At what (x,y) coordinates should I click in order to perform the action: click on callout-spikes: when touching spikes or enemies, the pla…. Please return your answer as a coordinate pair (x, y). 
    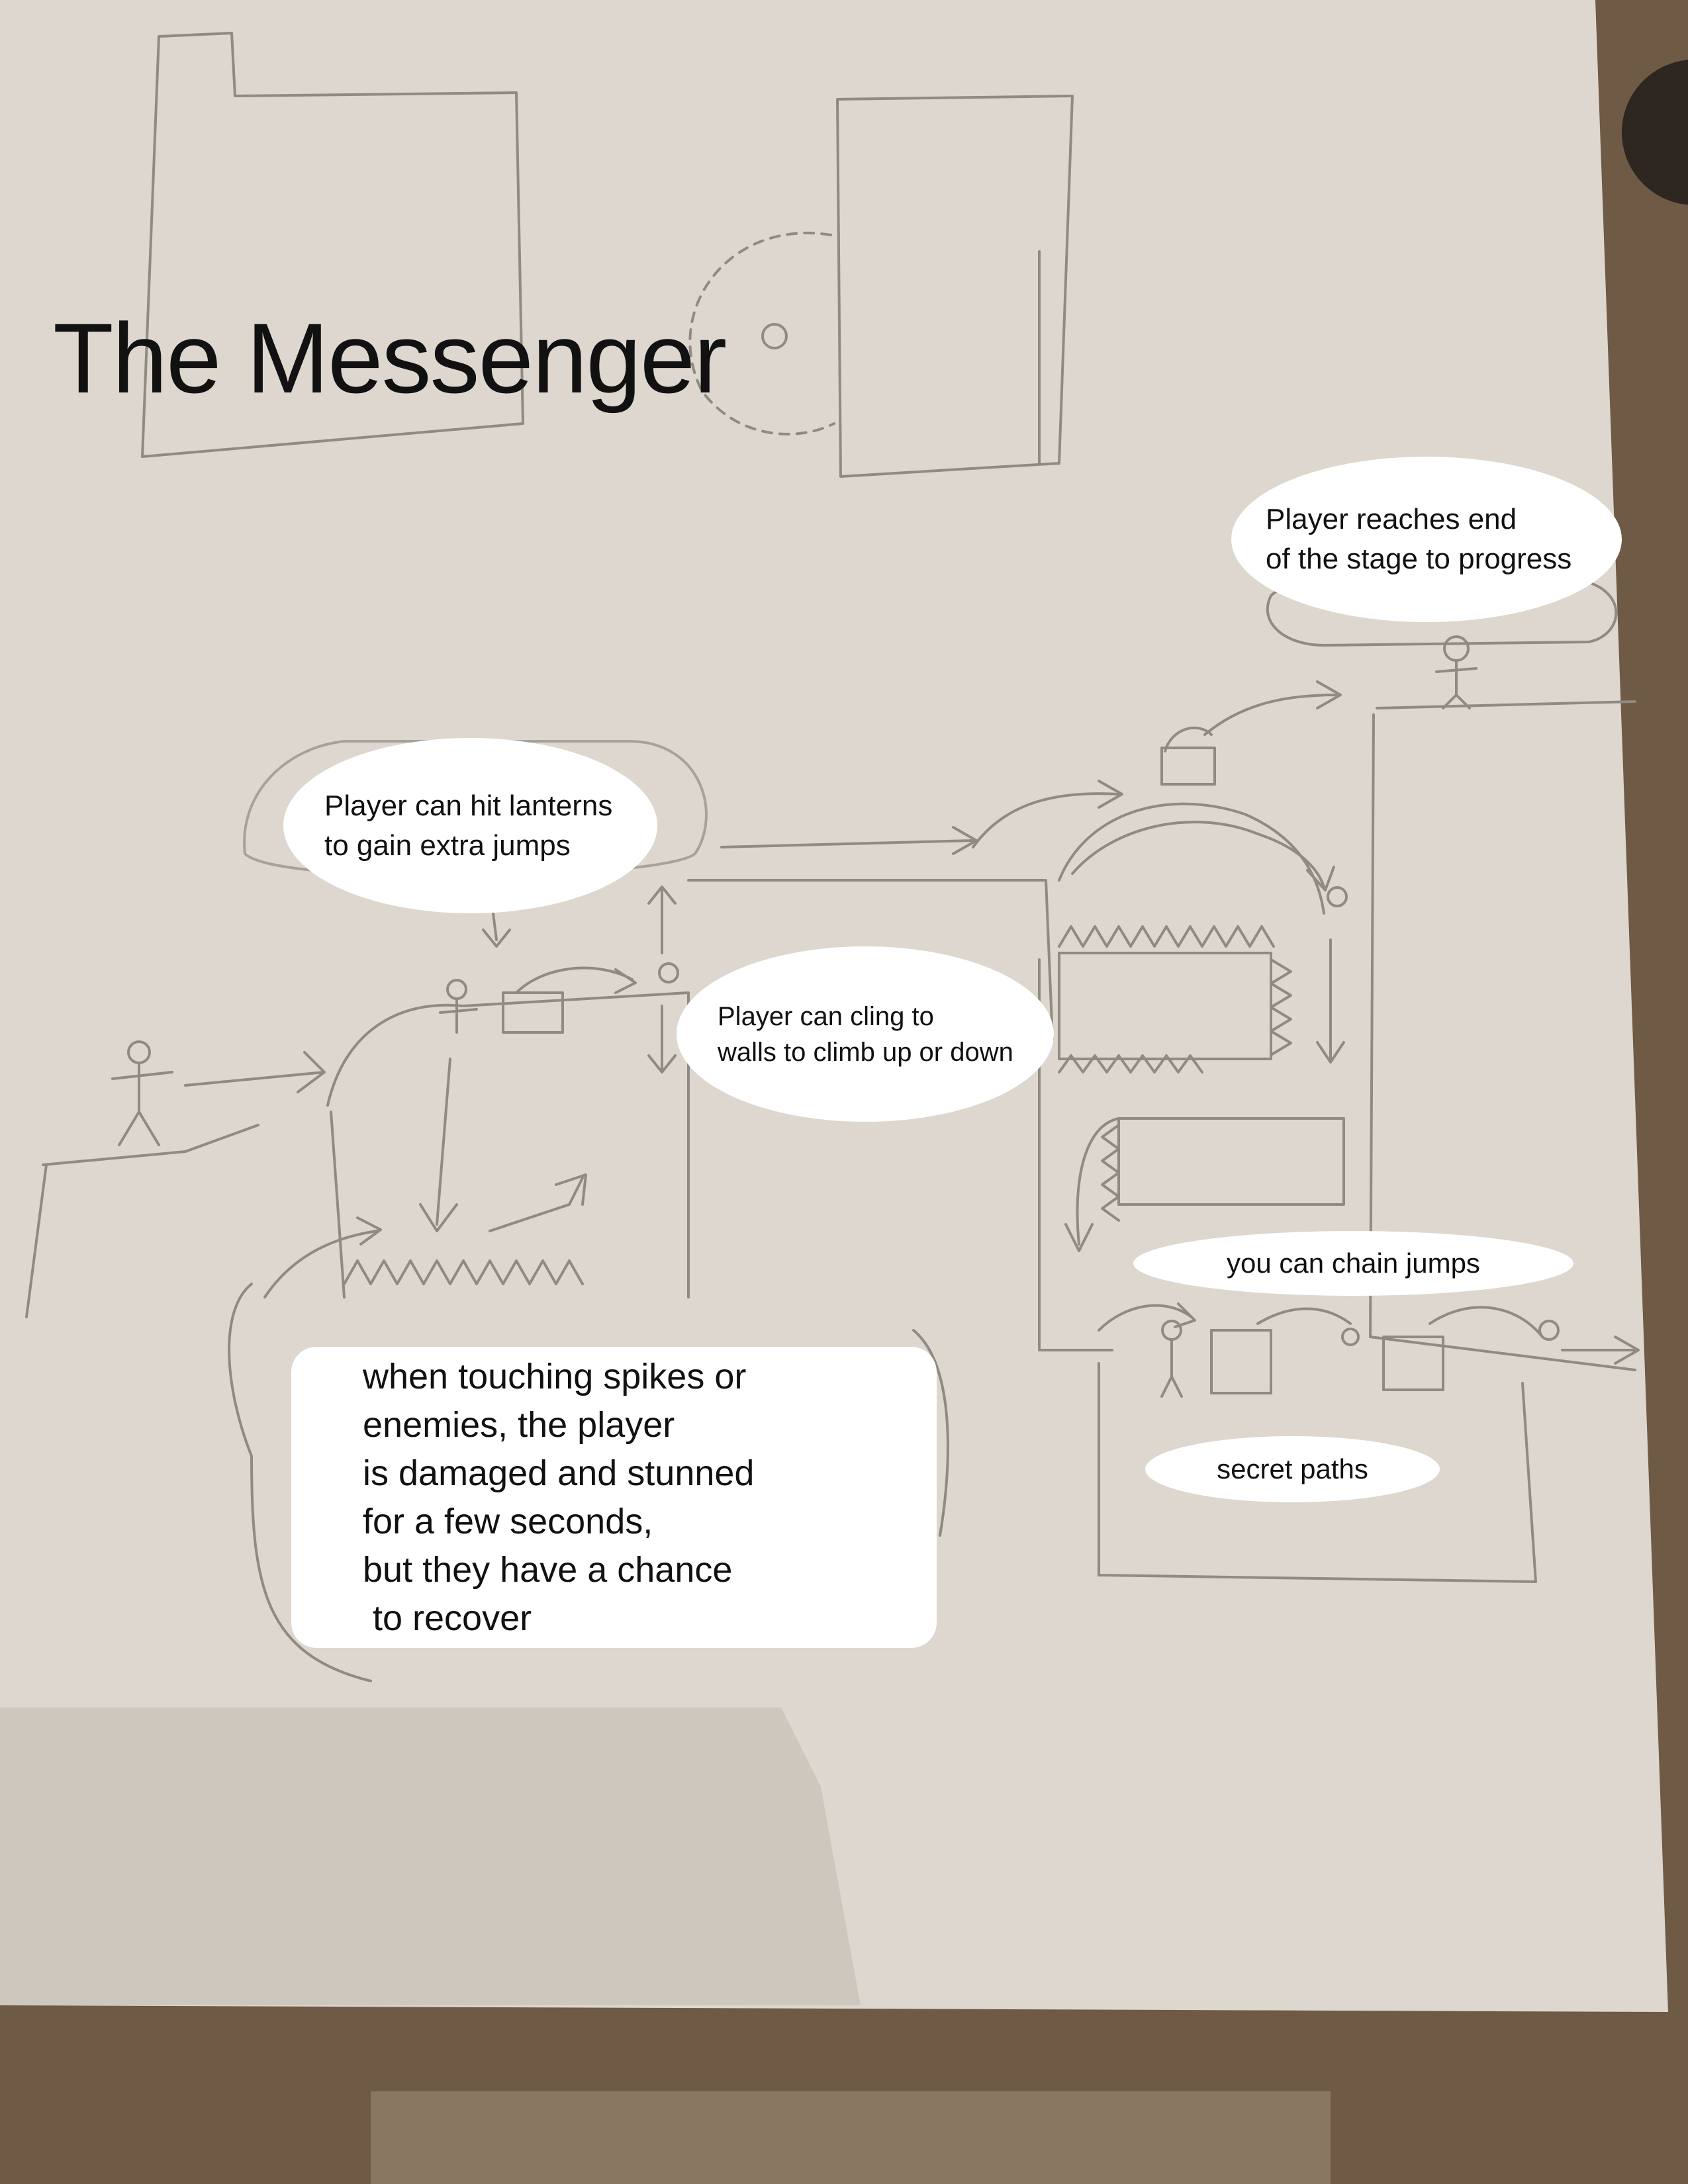
    Looking at the image, I should click on (614, 1497).